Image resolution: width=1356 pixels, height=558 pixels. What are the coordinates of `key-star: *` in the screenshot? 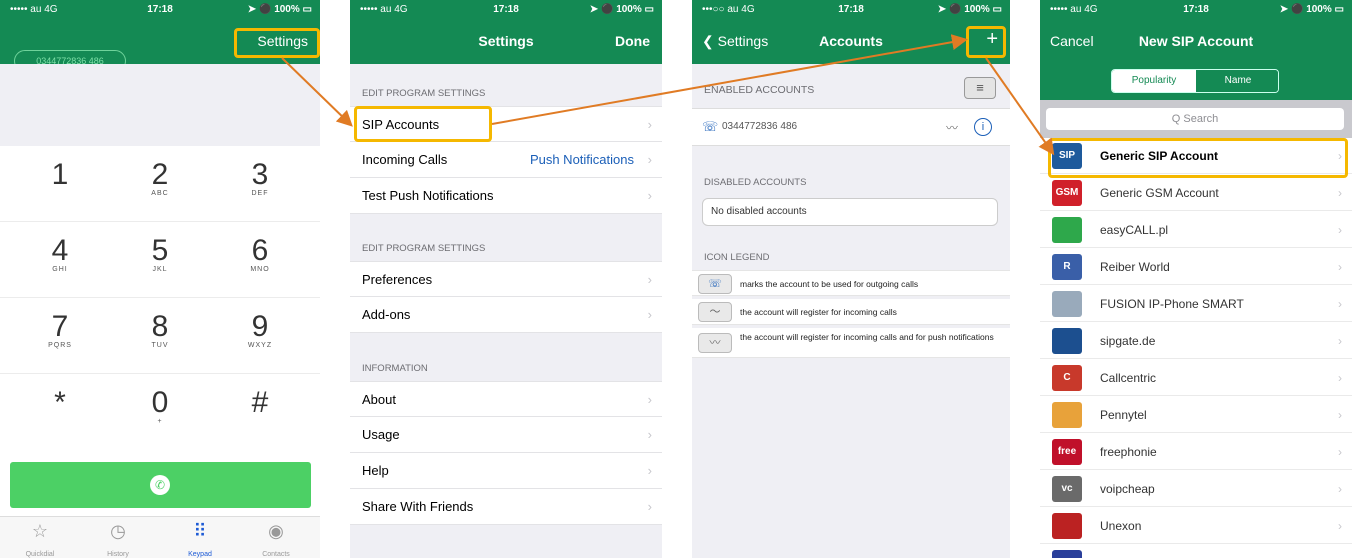 It's located at (60, 396).